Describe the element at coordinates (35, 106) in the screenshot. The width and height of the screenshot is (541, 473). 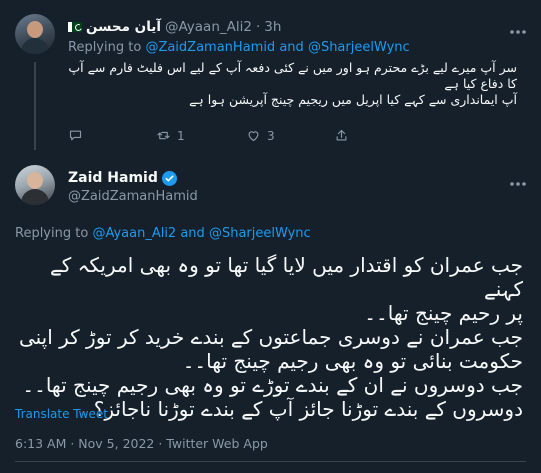
I see `thread-connector-line` at that location.